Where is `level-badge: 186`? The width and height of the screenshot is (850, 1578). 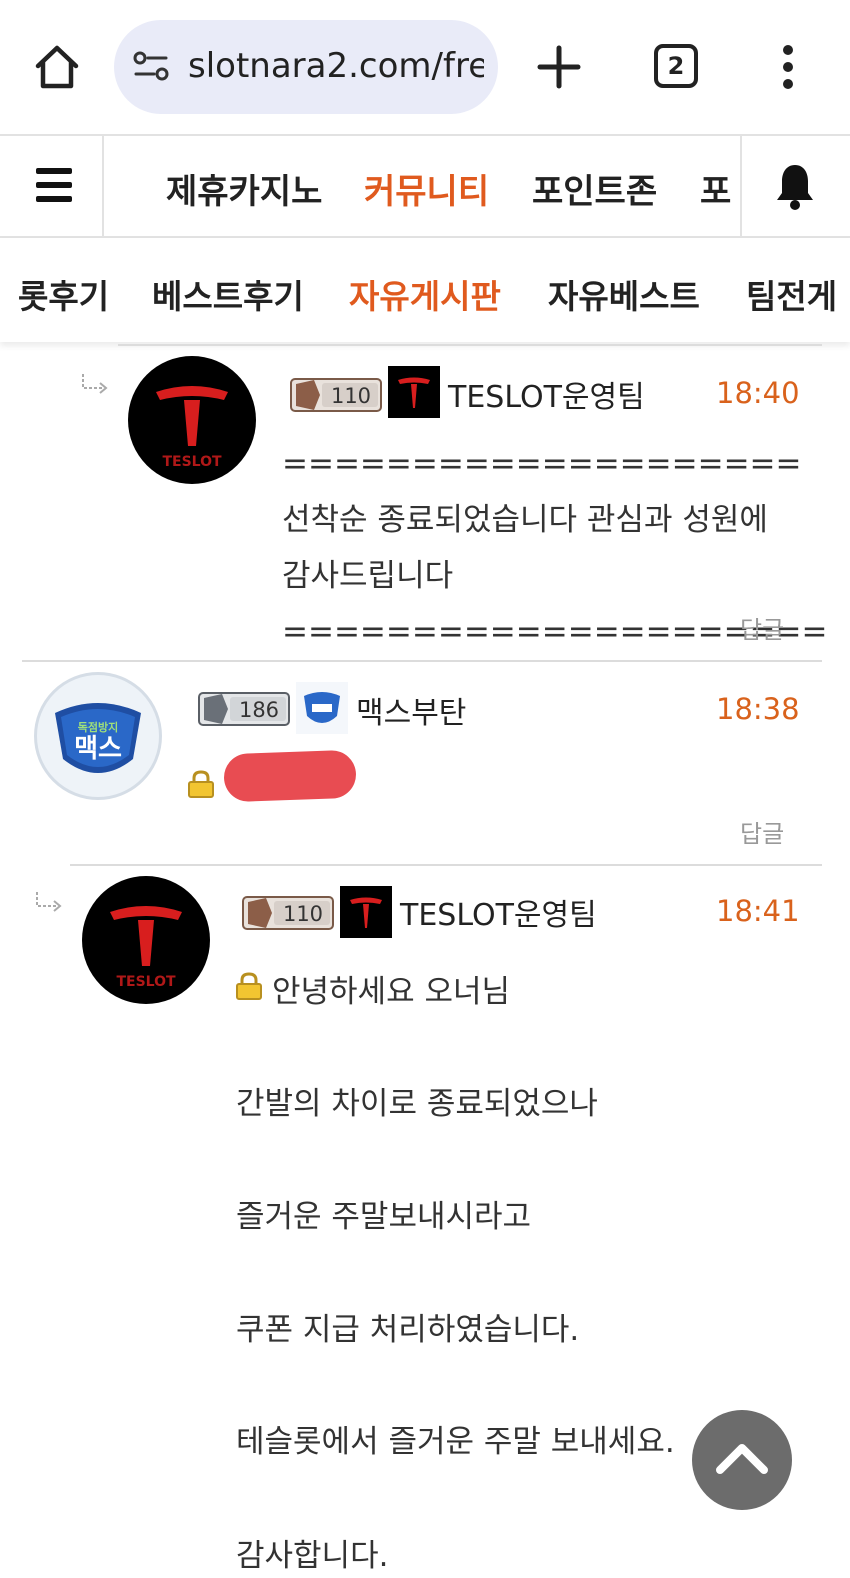
level-badge: 186 is located at coordinates (244, 709).